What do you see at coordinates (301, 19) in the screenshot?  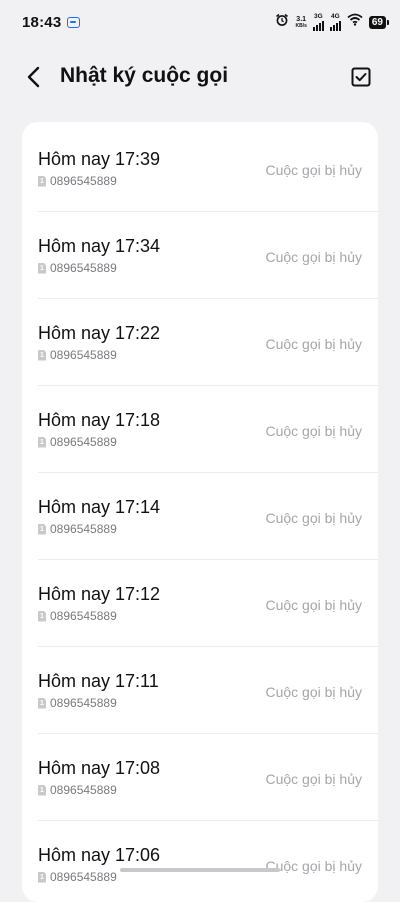 I see `network-speed-value: 3.1` at bounding box center [301, 19].